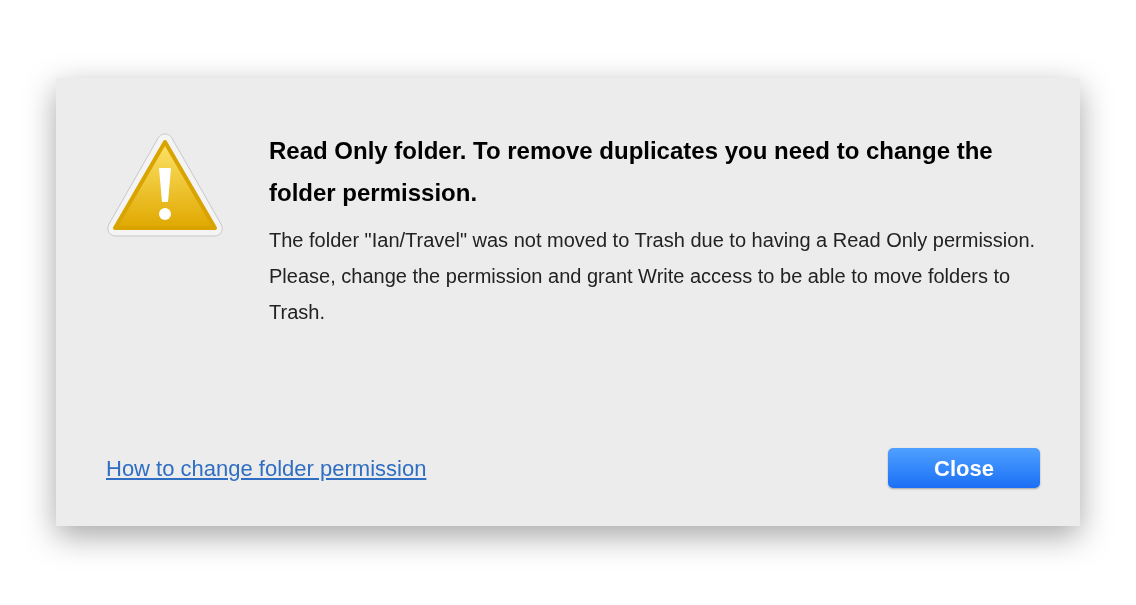  What do you see at coordinates (631, 172) in the screenshot?
I see `dialog-title: Read Only folder. To remove duplicates you need to change the folder permission.` at bounding box center [631, 172].